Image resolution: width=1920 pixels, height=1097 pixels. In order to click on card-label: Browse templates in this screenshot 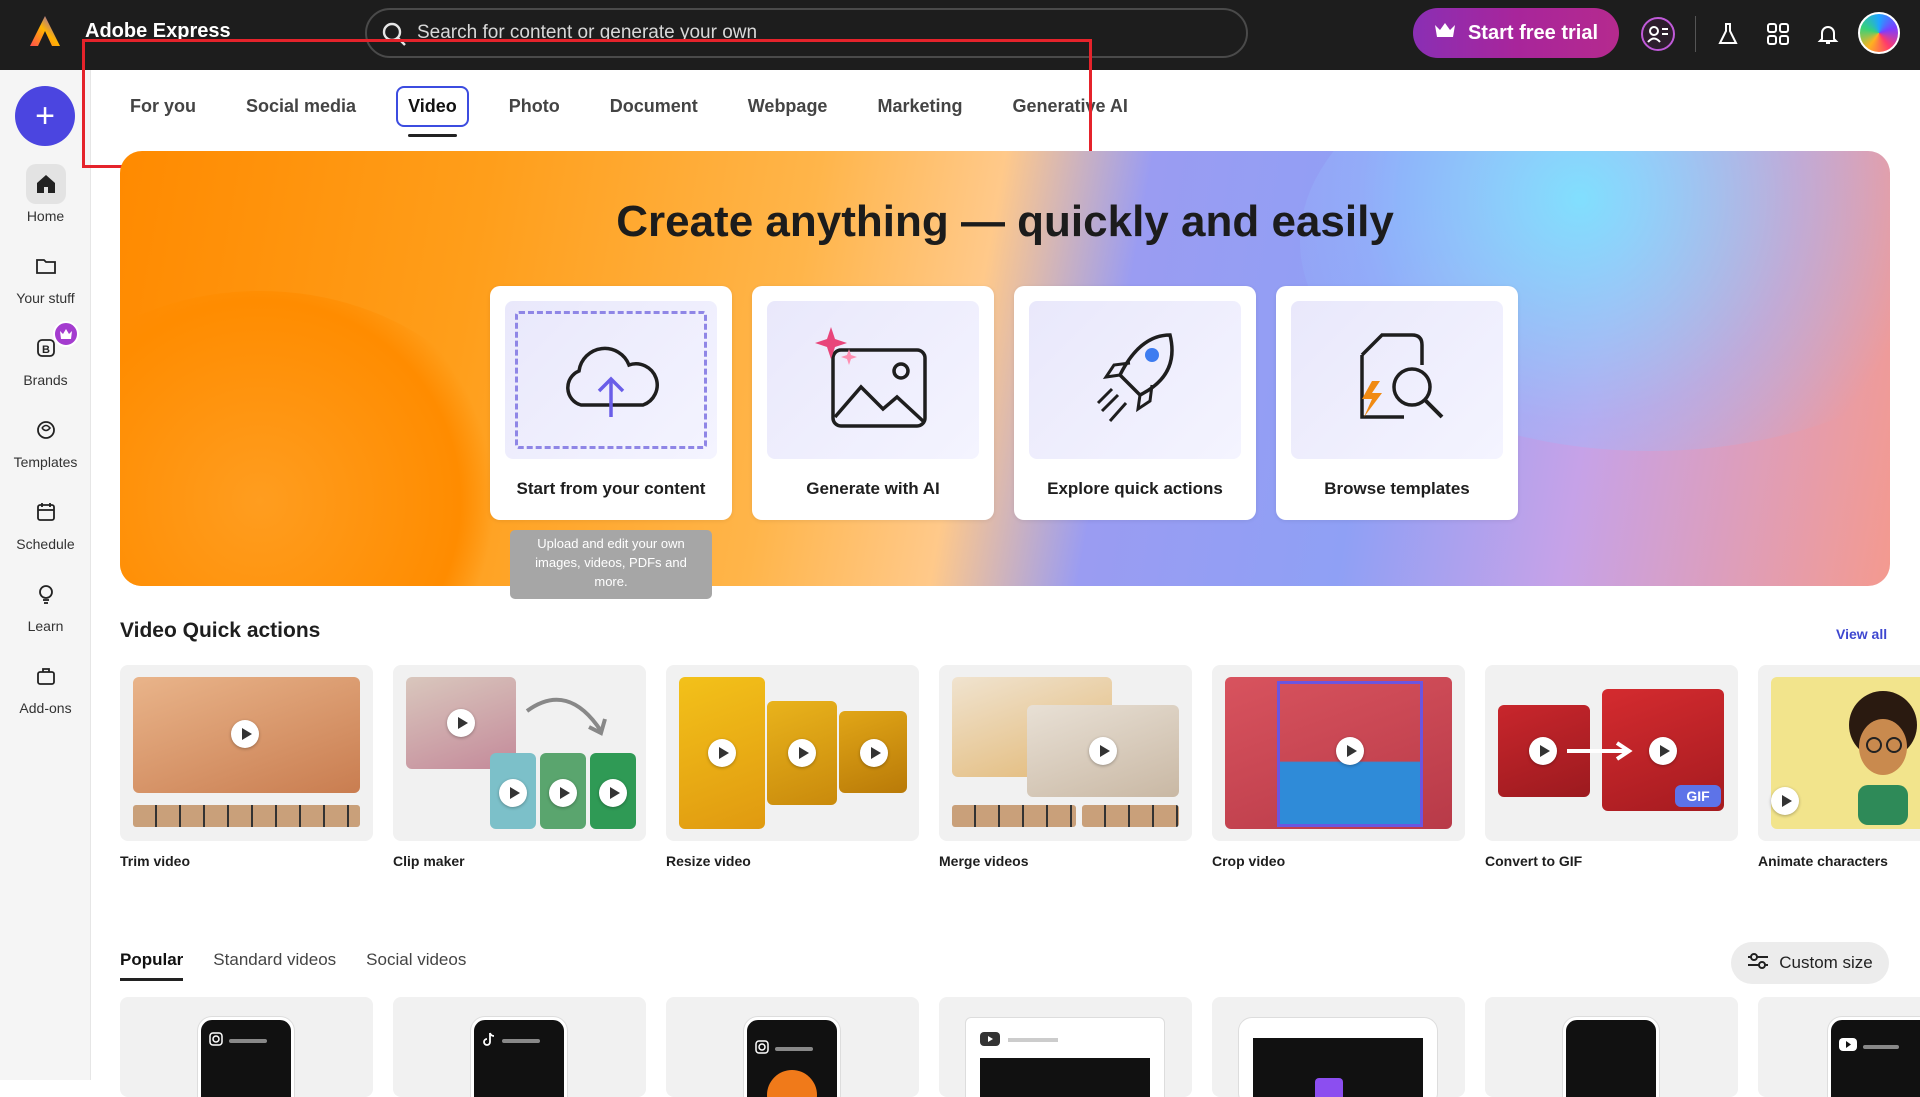, I will do `click(1397, 488)`.